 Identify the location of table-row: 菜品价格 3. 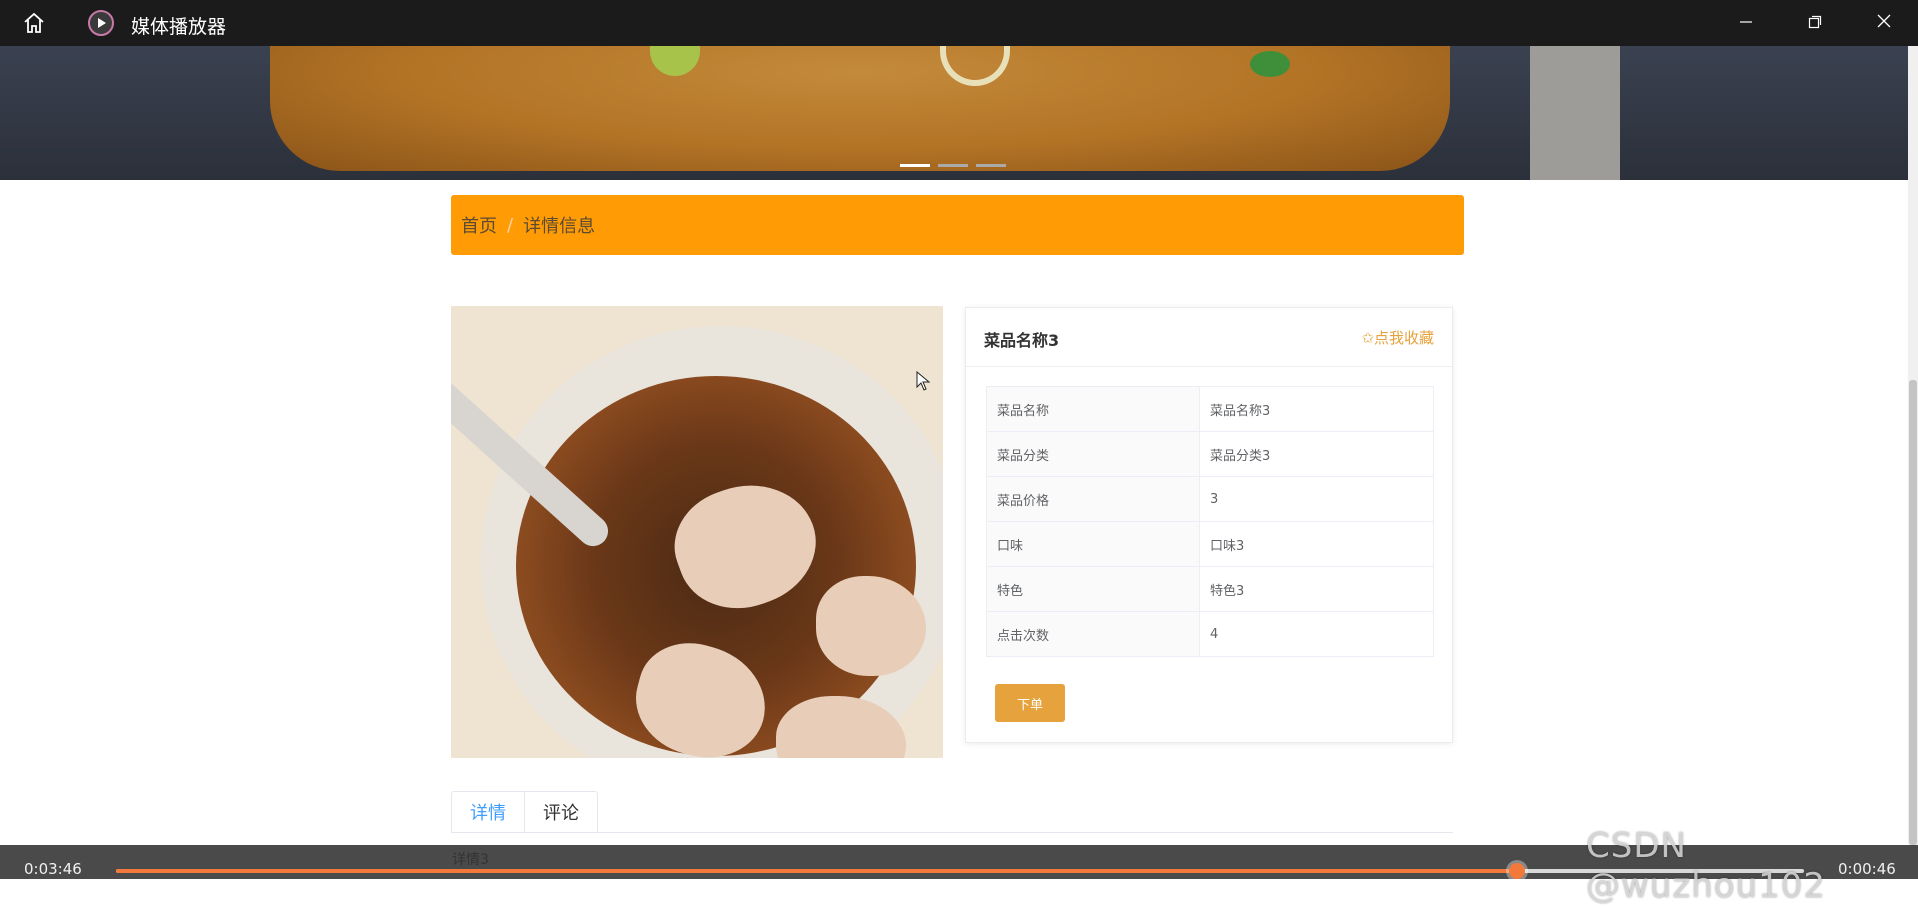
(1210, 499).